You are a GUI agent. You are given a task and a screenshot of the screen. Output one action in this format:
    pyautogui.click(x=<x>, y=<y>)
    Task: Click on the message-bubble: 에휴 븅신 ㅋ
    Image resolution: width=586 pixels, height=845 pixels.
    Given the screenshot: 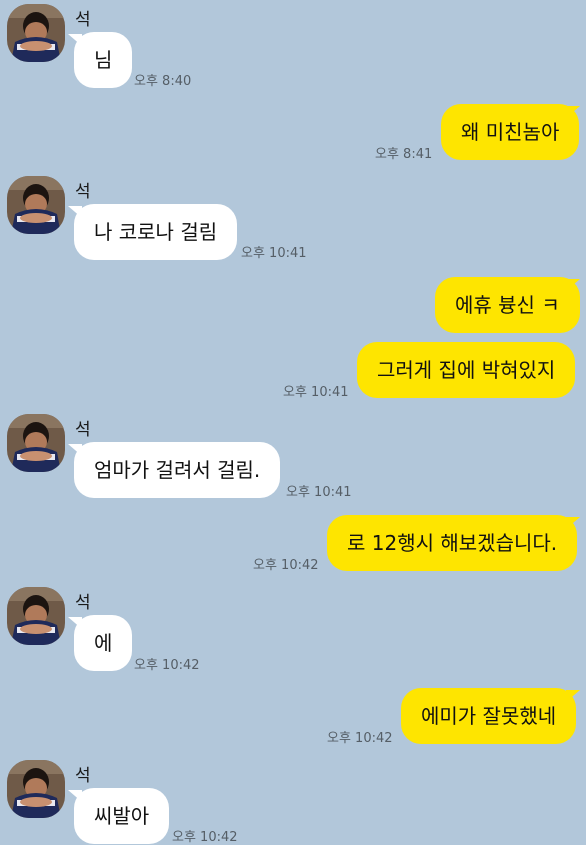 What is the action you would take?
    pyautogui.click(x=507, y=305)
    